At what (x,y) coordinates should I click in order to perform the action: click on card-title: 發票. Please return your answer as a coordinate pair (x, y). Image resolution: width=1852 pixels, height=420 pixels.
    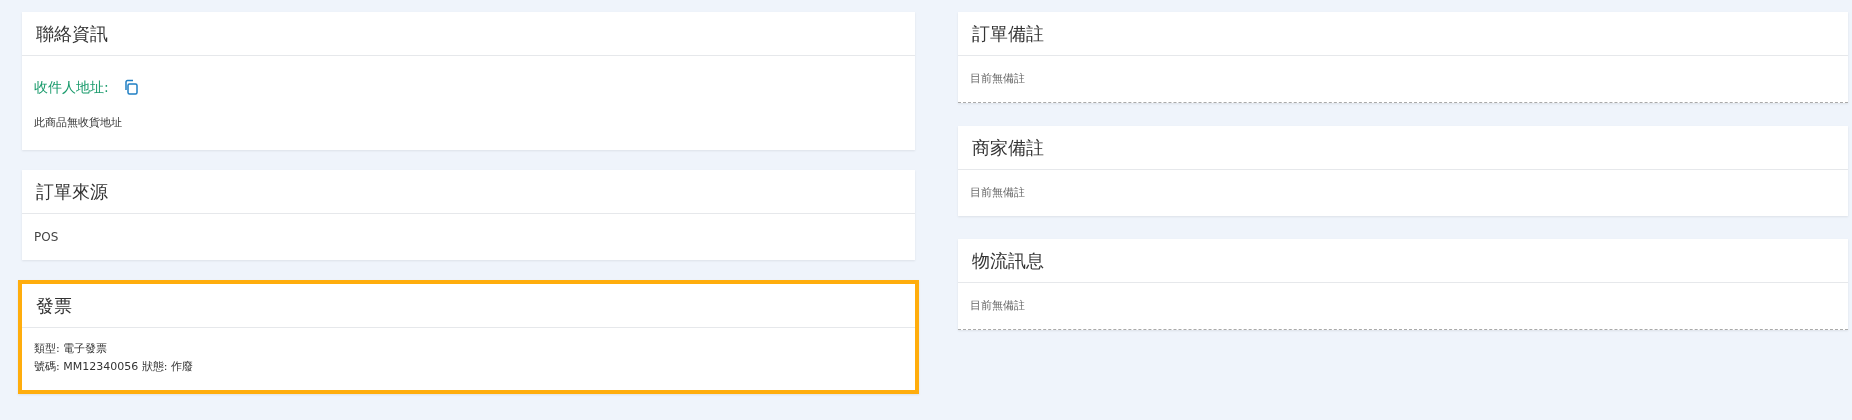
    Looking at the image, I should click on (468, 306).